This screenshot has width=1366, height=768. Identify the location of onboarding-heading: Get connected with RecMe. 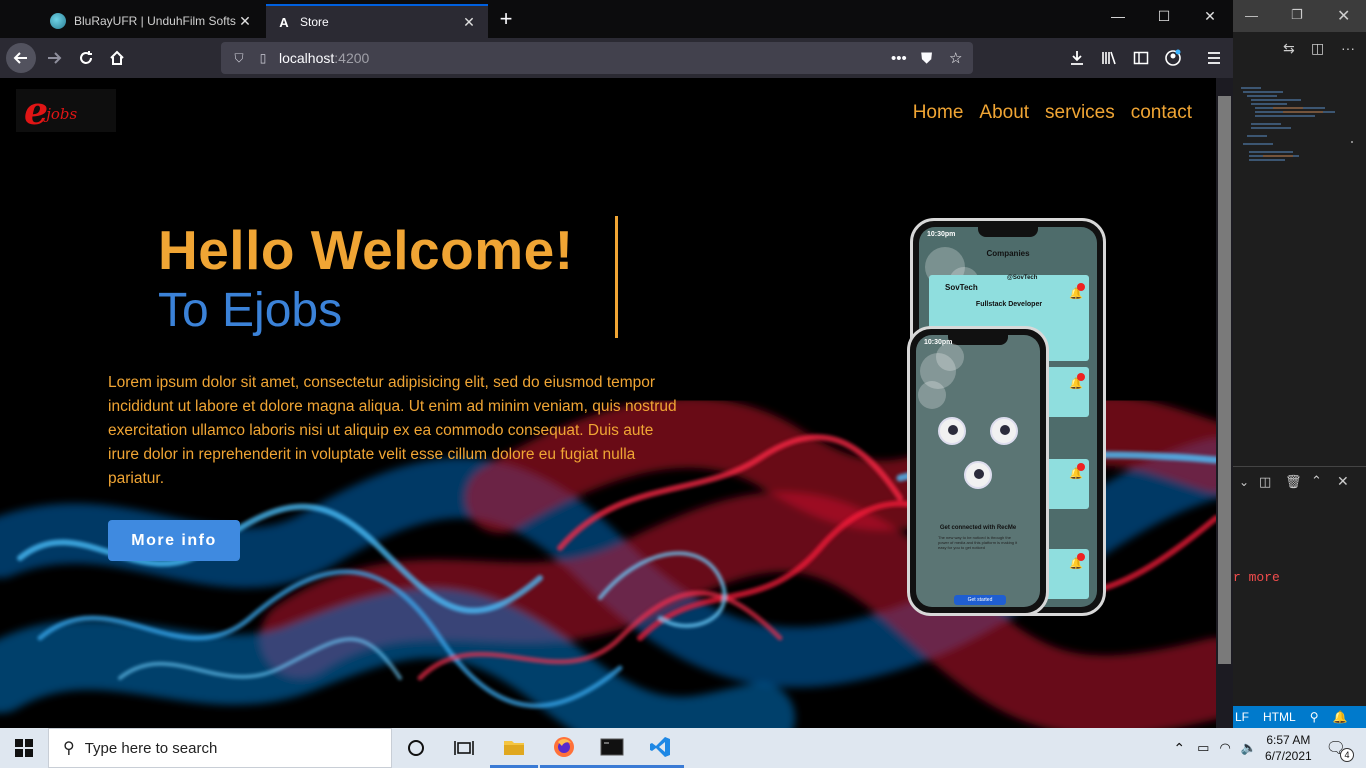
(978, 528).